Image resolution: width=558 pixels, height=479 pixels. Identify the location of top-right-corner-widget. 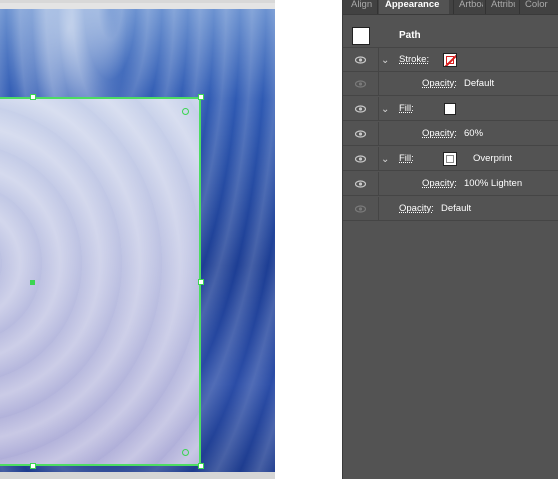
(185, 111).